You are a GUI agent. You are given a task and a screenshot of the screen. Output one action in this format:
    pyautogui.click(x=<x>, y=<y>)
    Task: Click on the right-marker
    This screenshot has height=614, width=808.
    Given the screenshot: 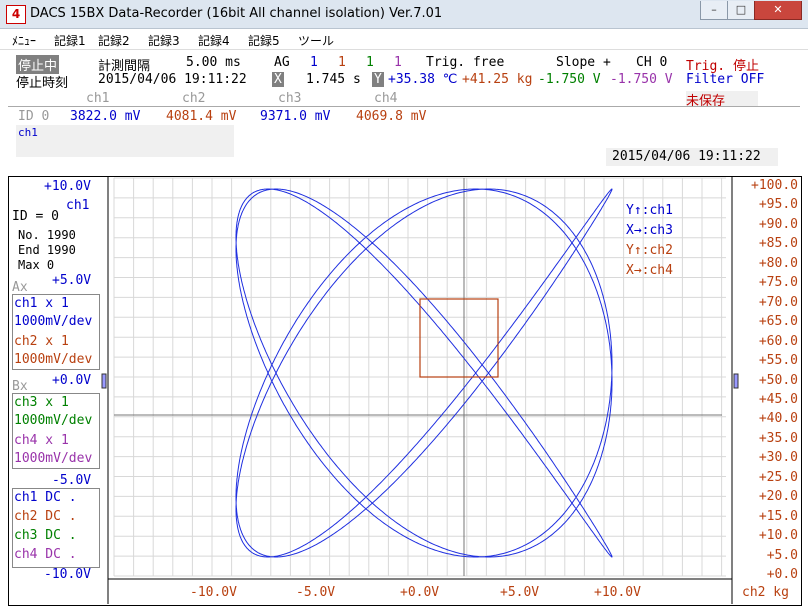 What is the action you would take?
    pyautogui.click(x=736, y=381)
    